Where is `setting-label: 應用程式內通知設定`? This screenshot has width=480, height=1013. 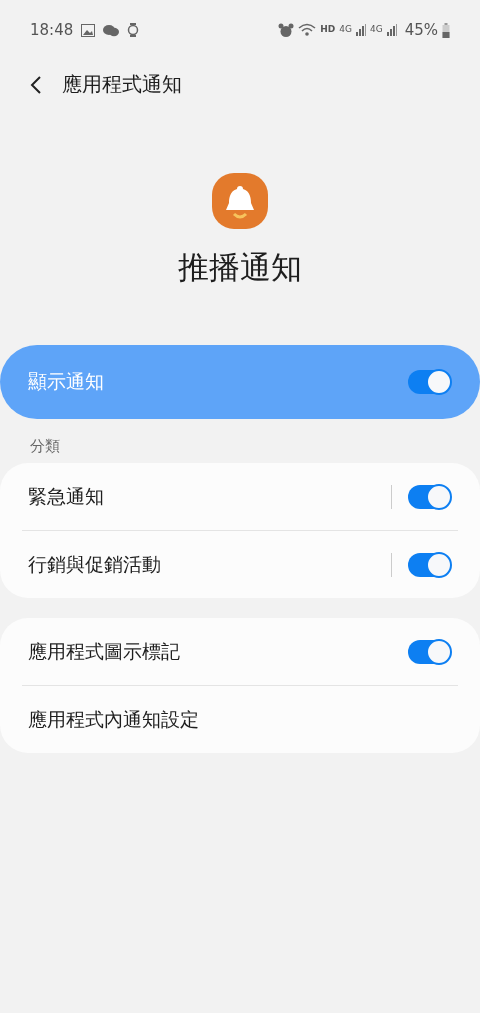 setting-label: 應用程式內通知設定 is located at coordinates (239, 719).